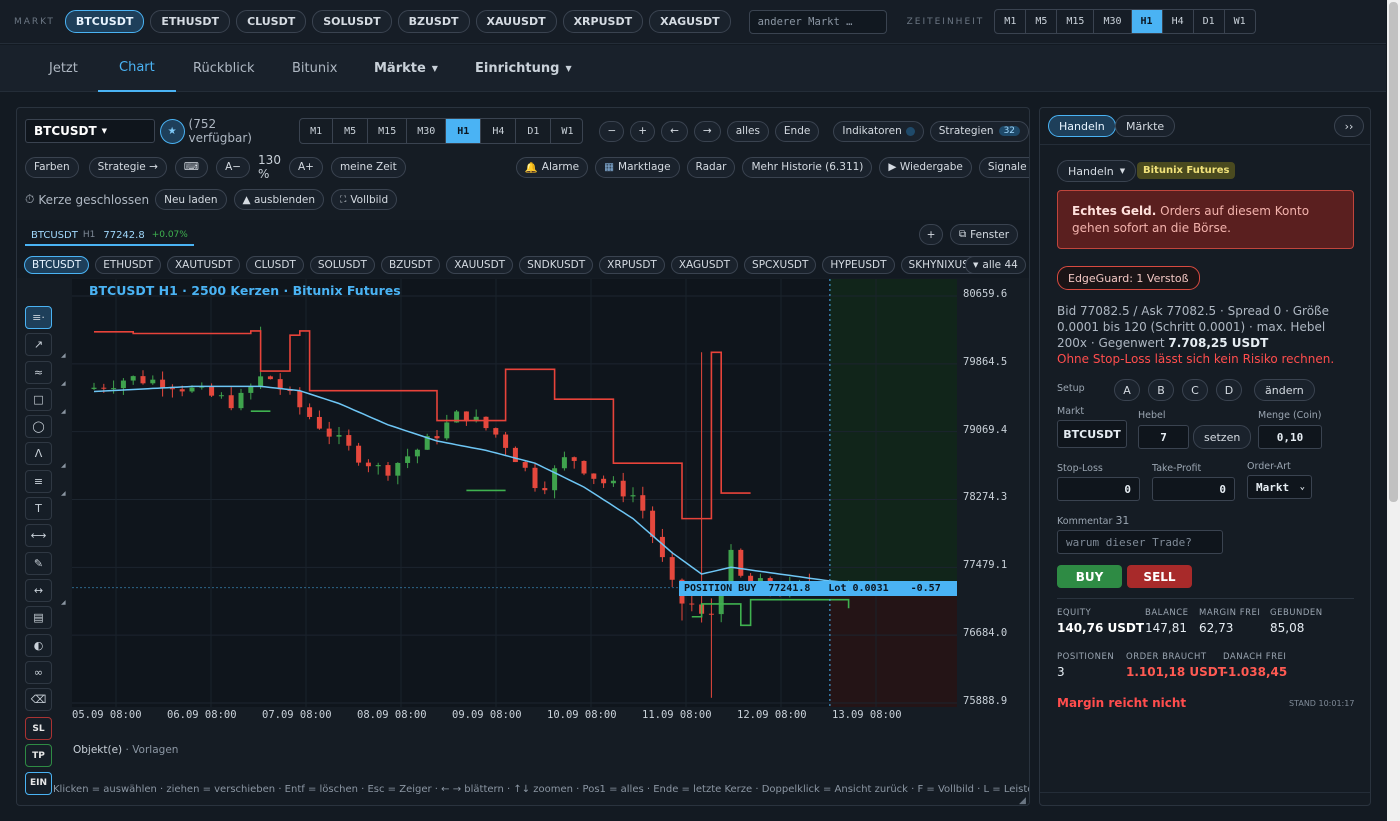  Describe the element at coordinates (643, 131) in the screenshot. I see `zoom-in-button: +` at that location.